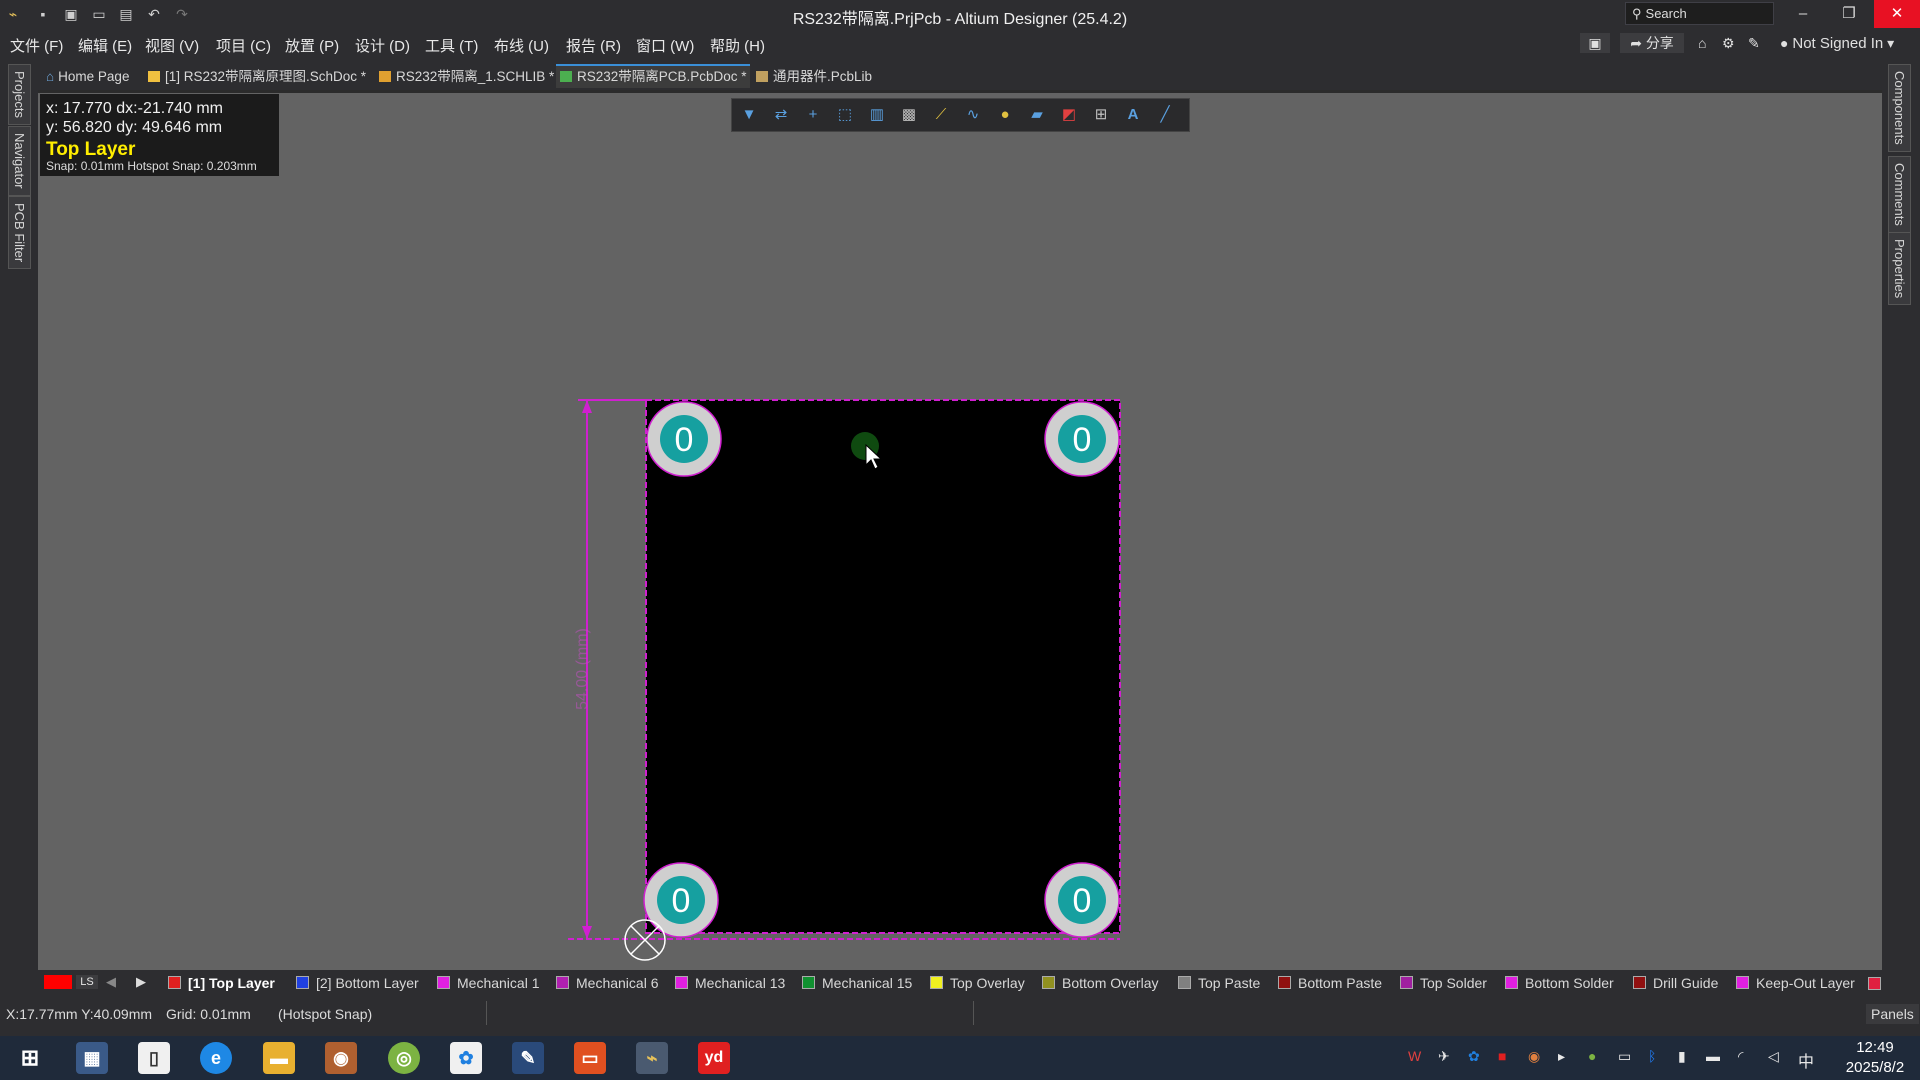 The height and width of the screenshot is (1080, 1920). Describe the element at coordinates (1652, 1056) in the screenshot. I see `bluetooth-icon: ᛒ` at that location.